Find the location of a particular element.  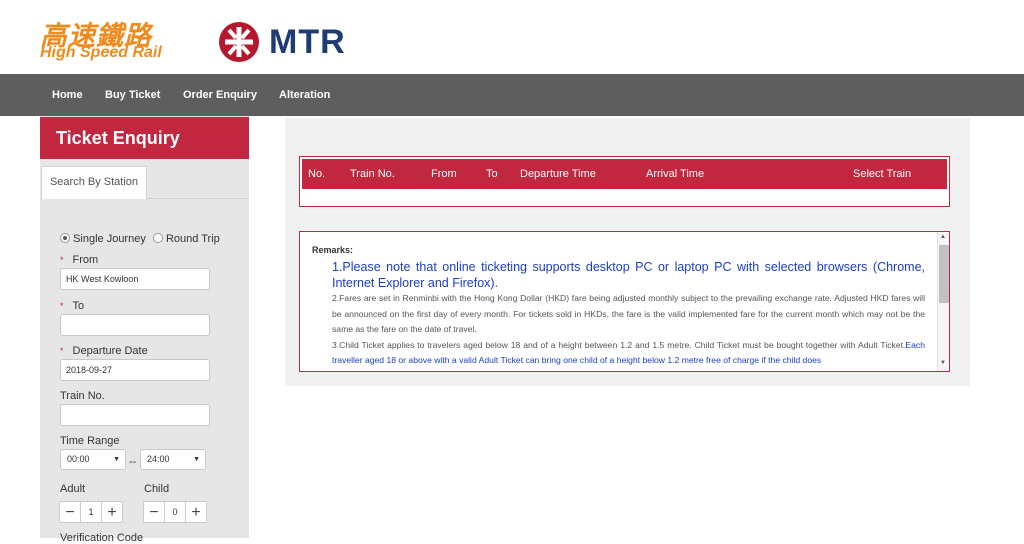

time-range-label: Time Range is located at coordinates (90, 441).